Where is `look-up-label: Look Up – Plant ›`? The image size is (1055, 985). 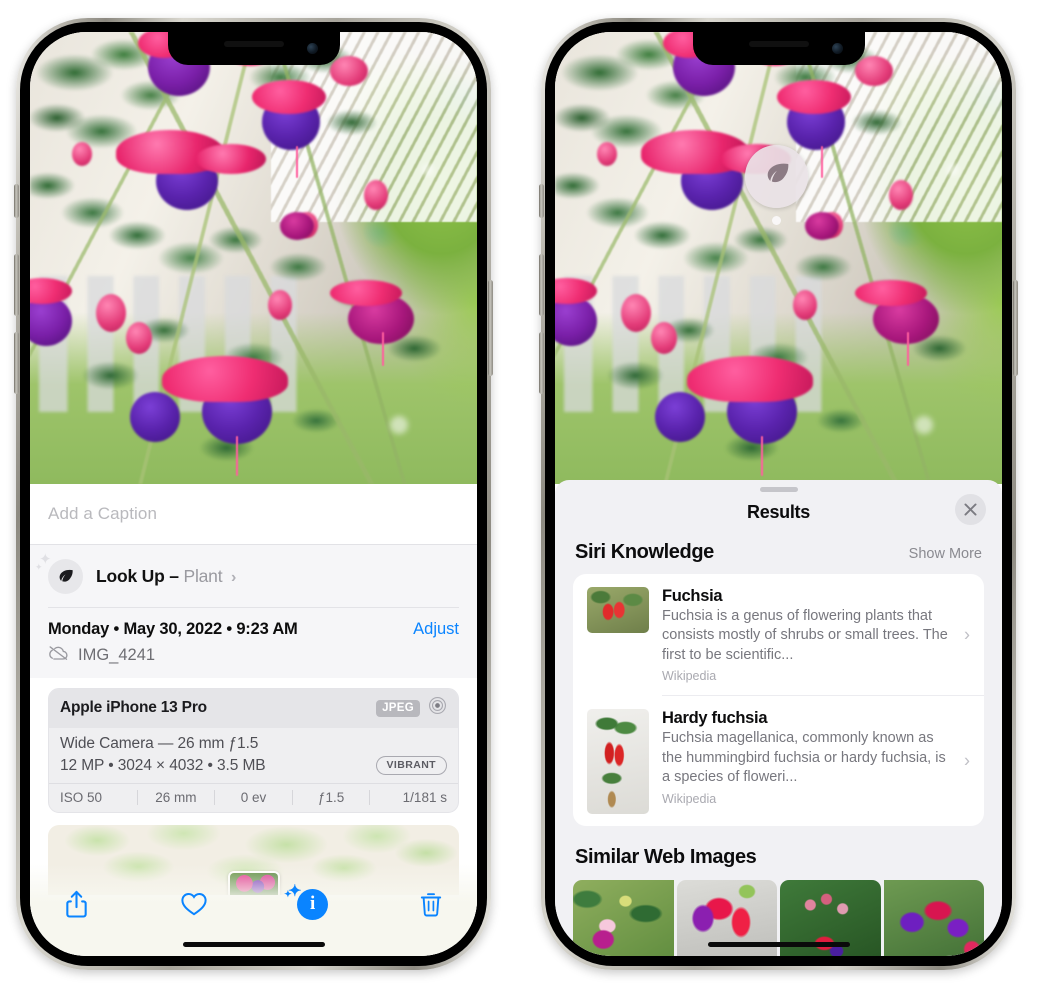 look-up-label: Look Up – Plant › is located at coordinates (166, 576).